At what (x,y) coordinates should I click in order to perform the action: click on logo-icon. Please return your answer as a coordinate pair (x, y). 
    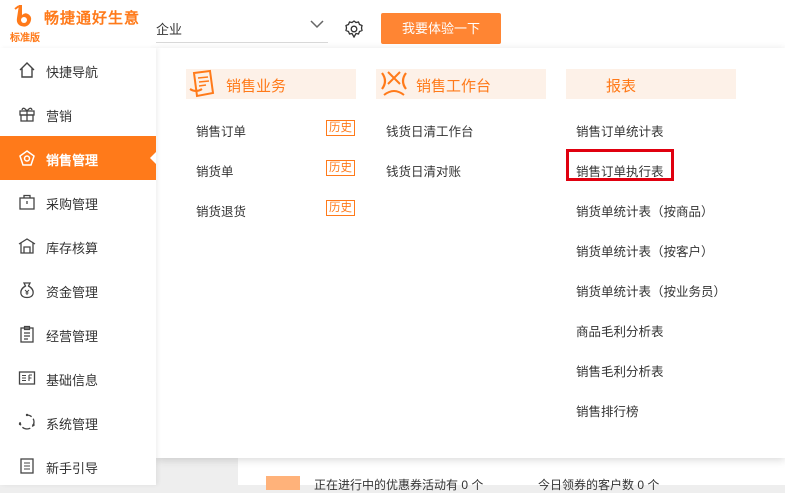
    Looking at the image, I should click on (23, 16).